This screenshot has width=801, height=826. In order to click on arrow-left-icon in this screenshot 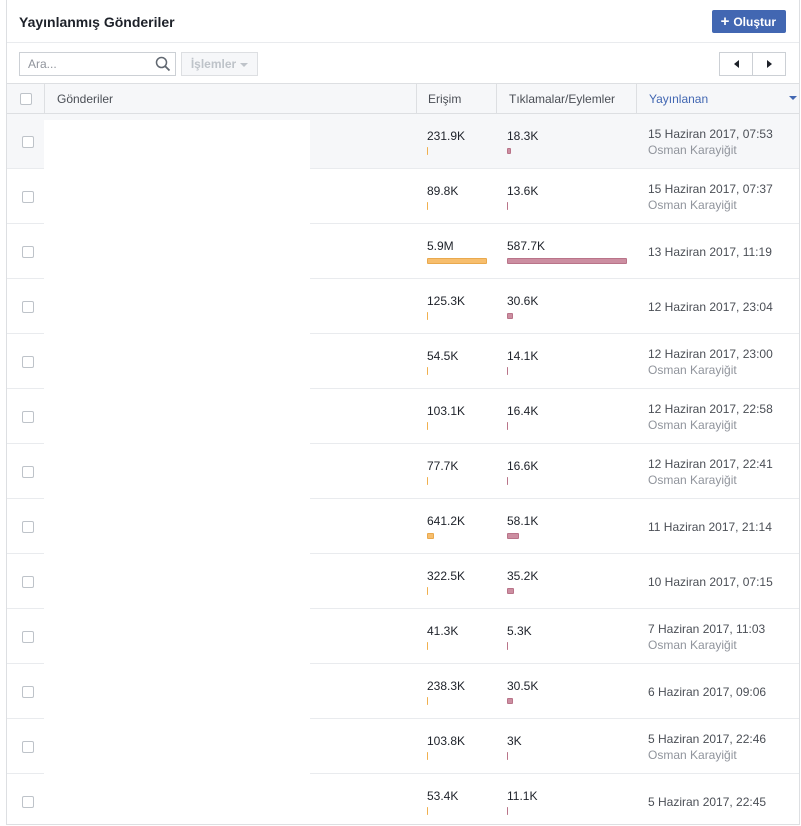, I will do `click(736, 64)`.